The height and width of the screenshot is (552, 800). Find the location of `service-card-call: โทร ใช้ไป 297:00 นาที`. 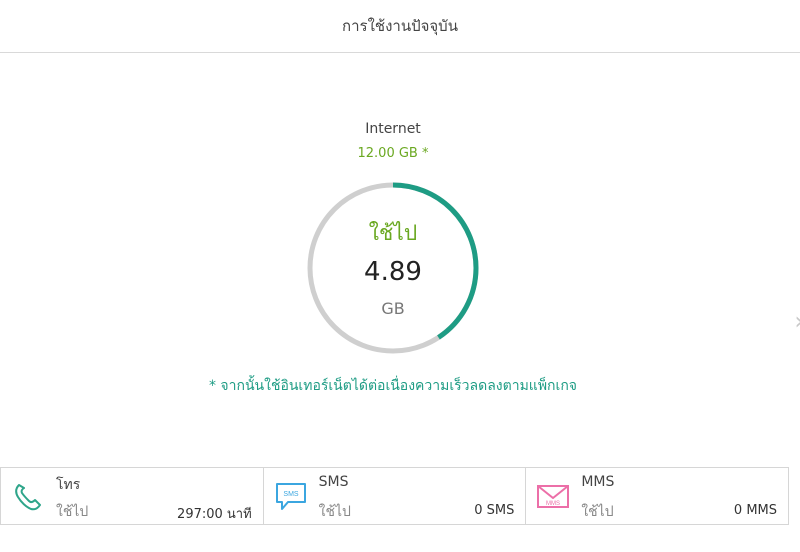

service-card-call: โทร ใช้ไป 297:00 นาที is located at coordinates (132, 496).